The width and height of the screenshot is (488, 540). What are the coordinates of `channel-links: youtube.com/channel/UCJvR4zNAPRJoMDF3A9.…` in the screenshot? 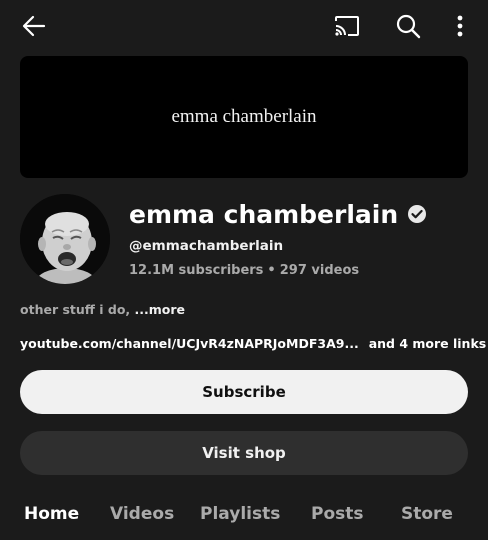 It's located at (253, 343).